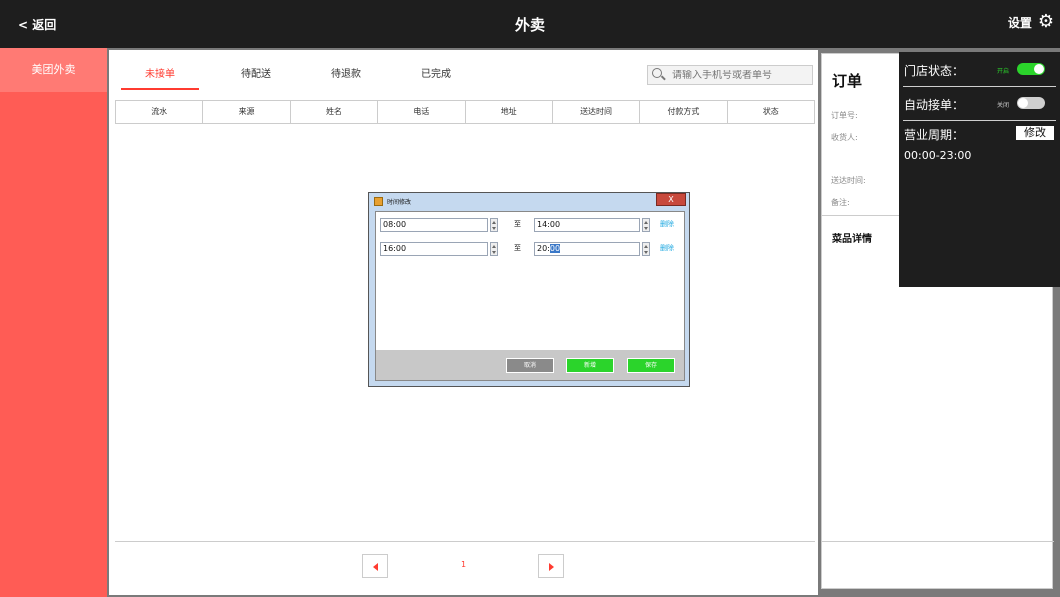 The image size is (1060, 597). What do you see at coordinates (597, 112) in the screenshot?
I see `column-delivery-time: 送达时间` at bounding box center [597, 112].